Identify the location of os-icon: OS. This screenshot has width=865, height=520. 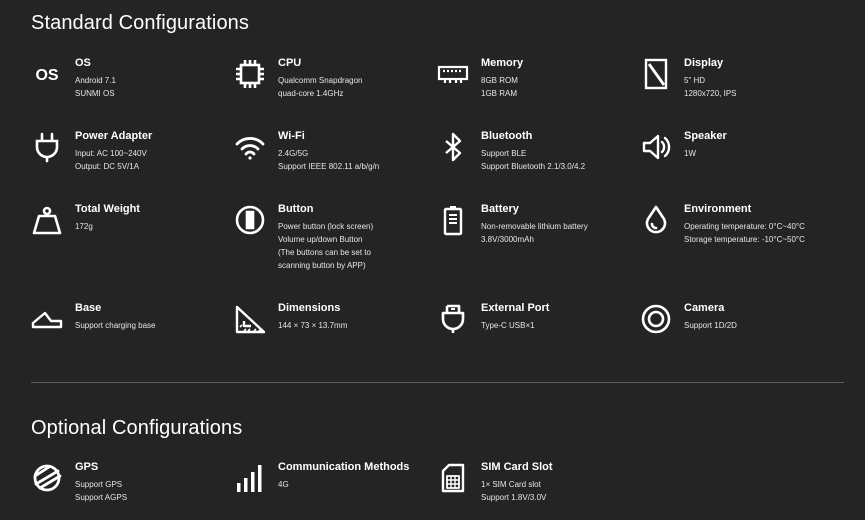
(47, 74).